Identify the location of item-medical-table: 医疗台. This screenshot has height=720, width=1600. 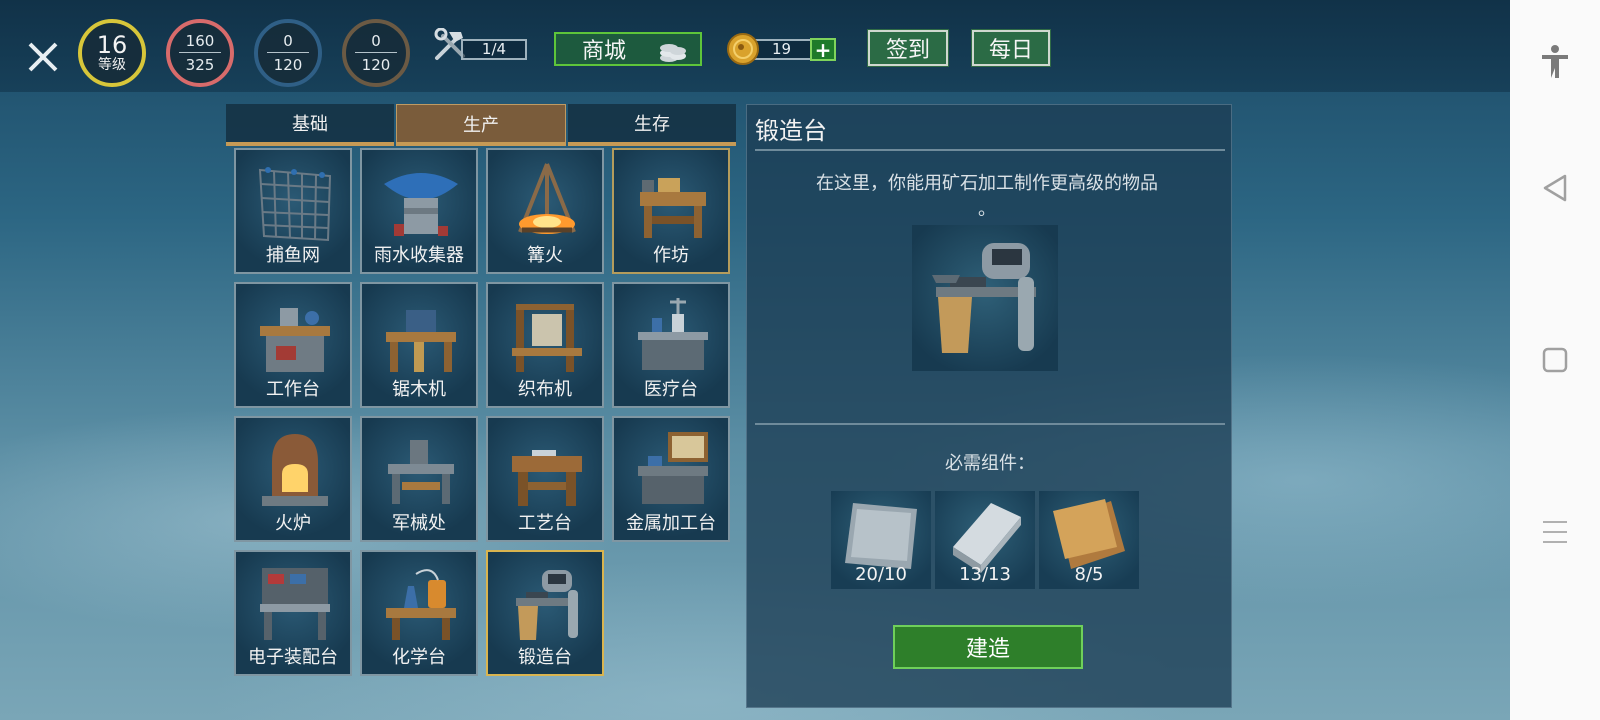
(671, 345).